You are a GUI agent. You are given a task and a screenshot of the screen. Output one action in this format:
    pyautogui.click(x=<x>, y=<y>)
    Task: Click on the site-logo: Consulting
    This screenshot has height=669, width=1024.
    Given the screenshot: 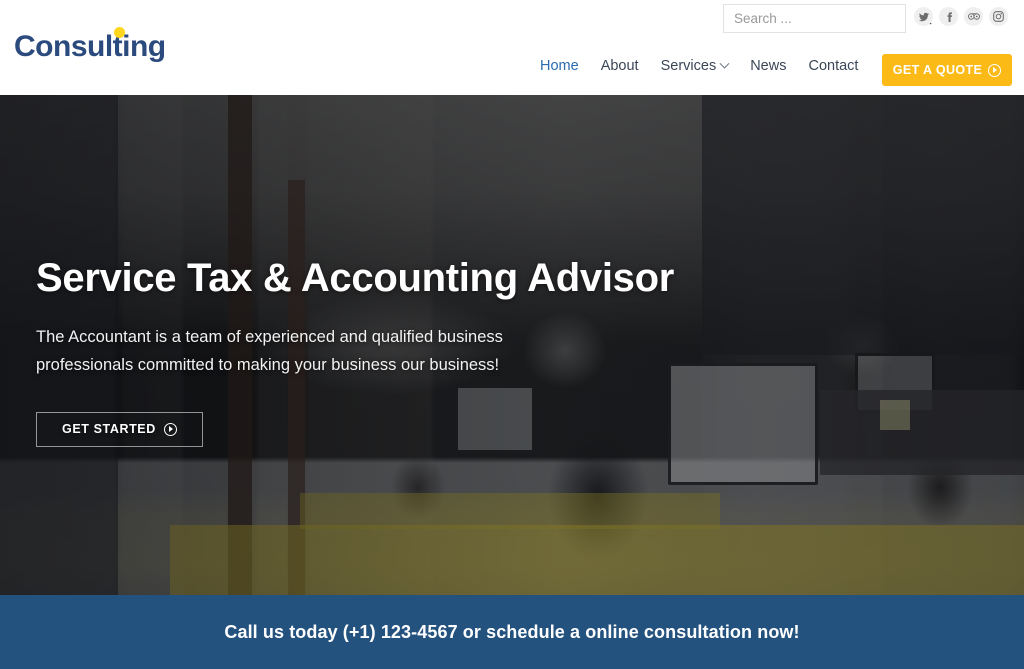 What is the action you would take?
    pyautogui.click(x=90, y=45)
    